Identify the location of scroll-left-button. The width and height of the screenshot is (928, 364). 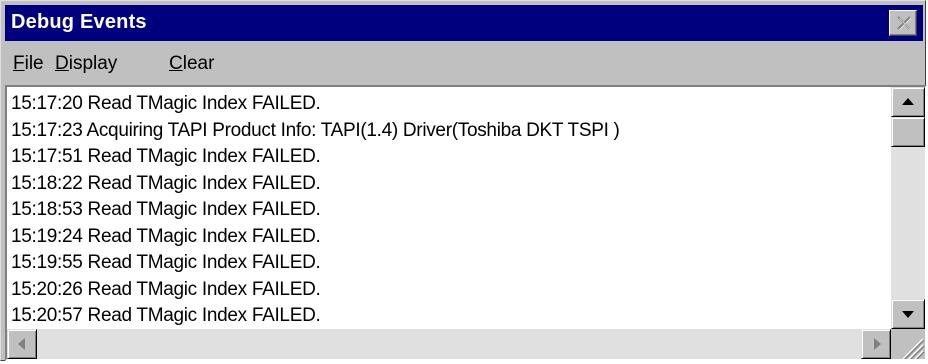
(22, 344).